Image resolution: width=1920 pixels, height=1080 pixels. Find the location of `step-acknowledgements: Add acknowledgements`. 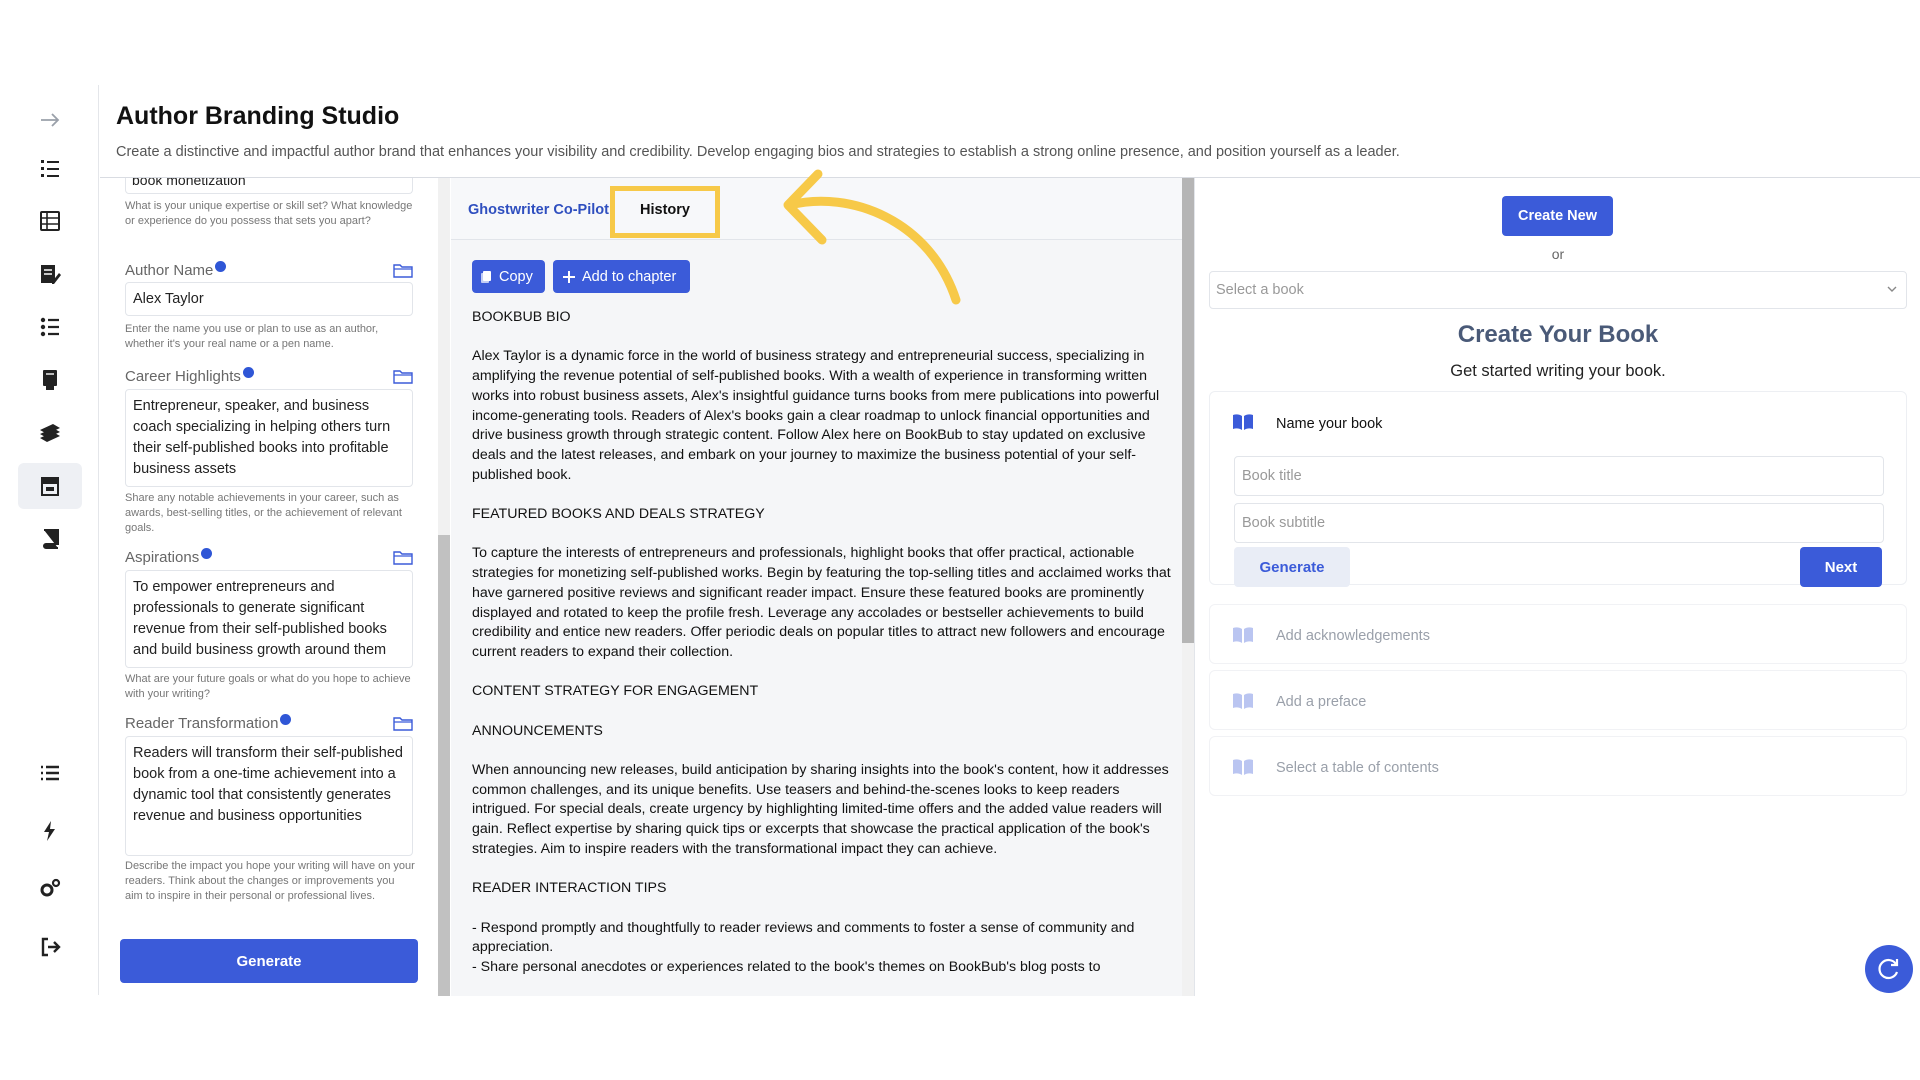

step-acknowledgements: Add acknowledgements is located at coordinates (1558, 634).